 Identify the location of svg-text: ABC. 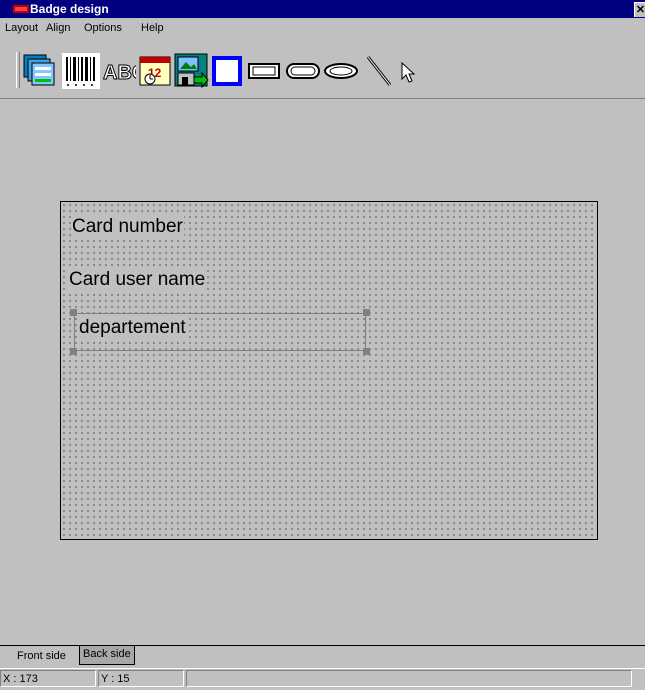
(119, 73).